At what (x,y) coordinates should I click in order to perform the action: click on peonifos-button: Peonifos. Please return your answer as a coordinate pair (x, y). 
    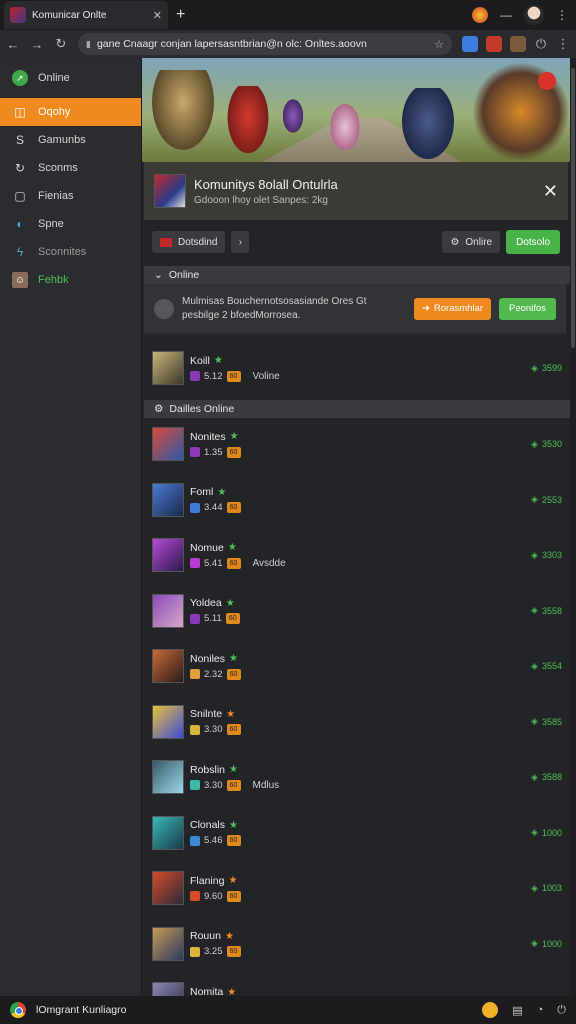
    Looking at the image, I should click on (527, 308).